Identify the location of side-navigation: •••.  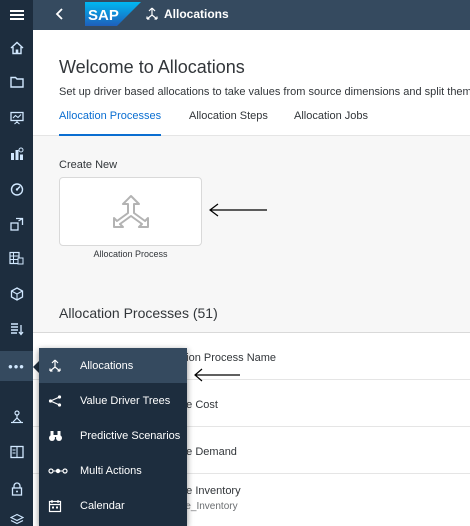
(16, 263).